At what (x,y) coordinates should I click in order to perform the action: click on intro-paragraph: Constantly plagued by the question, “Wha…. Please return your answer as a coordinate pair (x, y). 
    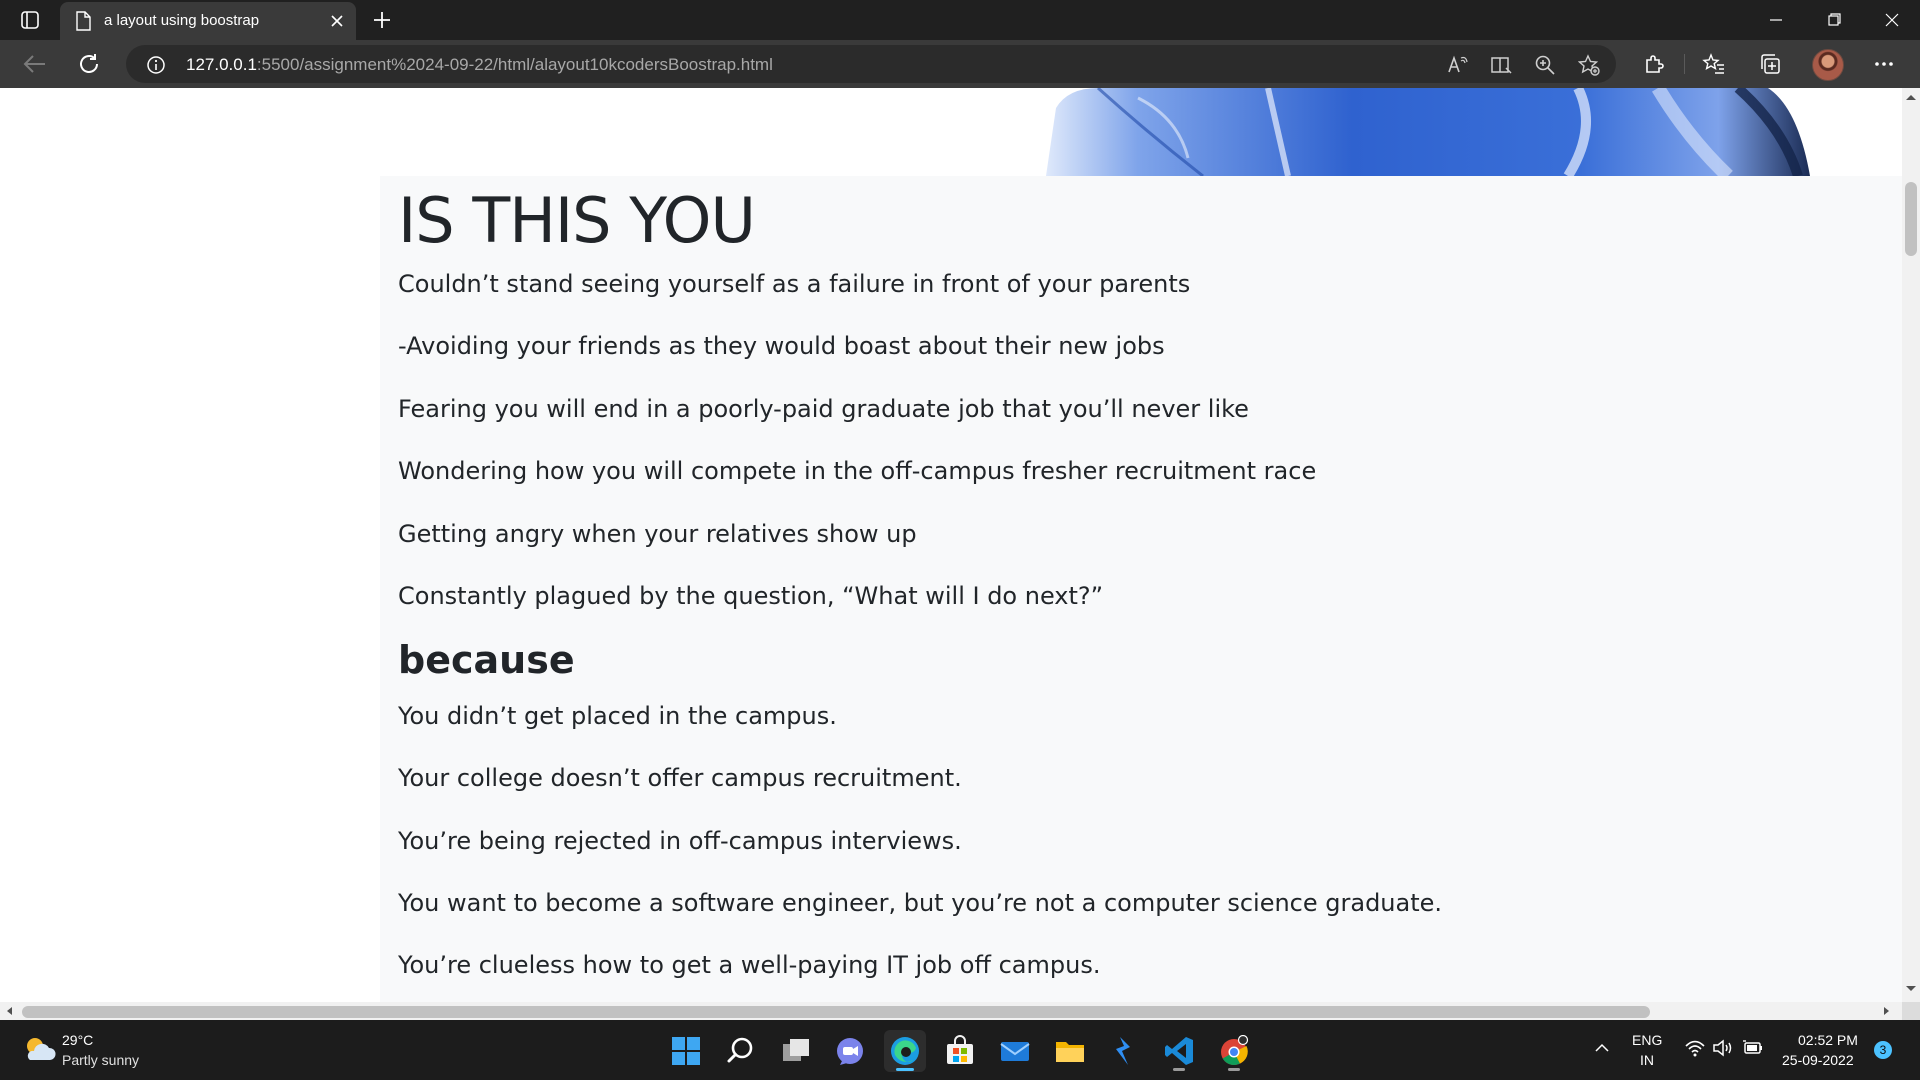
    Looking at the image, I should click on (751, 596).